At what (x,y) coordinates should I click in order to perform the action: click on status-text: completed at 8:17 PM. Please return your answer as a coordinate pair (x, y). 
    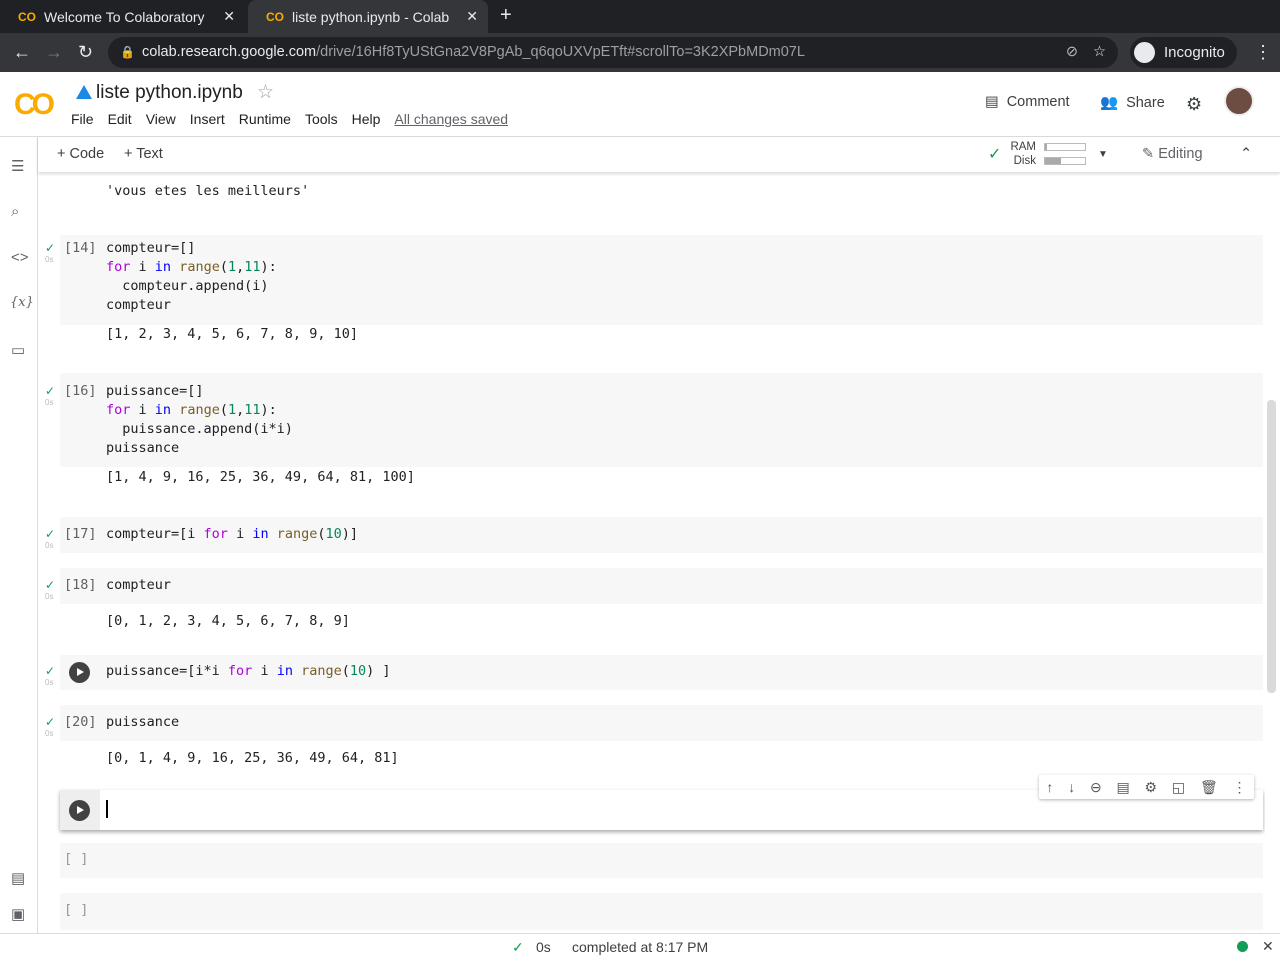
    Looking at the image, I should click on (640, 947).